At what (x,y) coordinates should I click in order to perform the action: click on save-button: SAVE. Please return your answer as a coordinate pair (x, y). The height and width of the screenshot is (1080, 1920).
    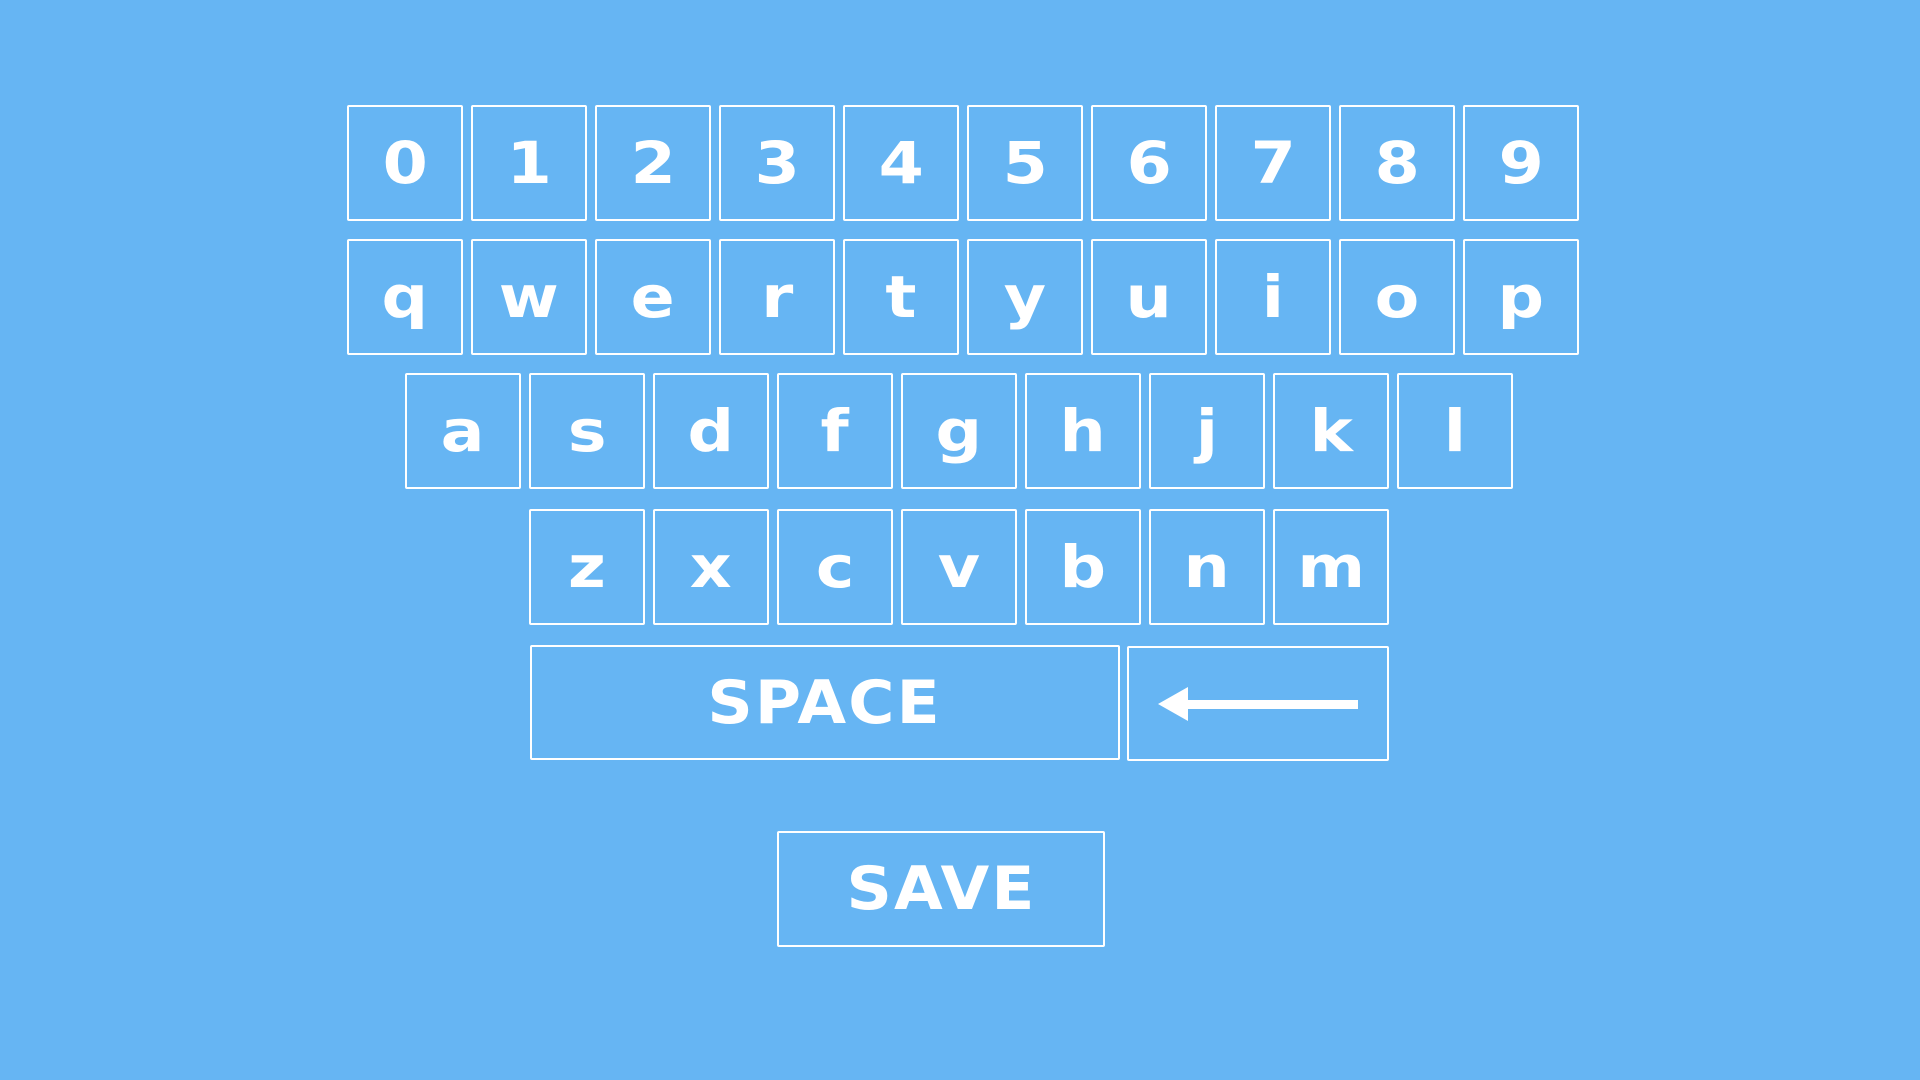
    Looking at the image, I should click on (941, 889).